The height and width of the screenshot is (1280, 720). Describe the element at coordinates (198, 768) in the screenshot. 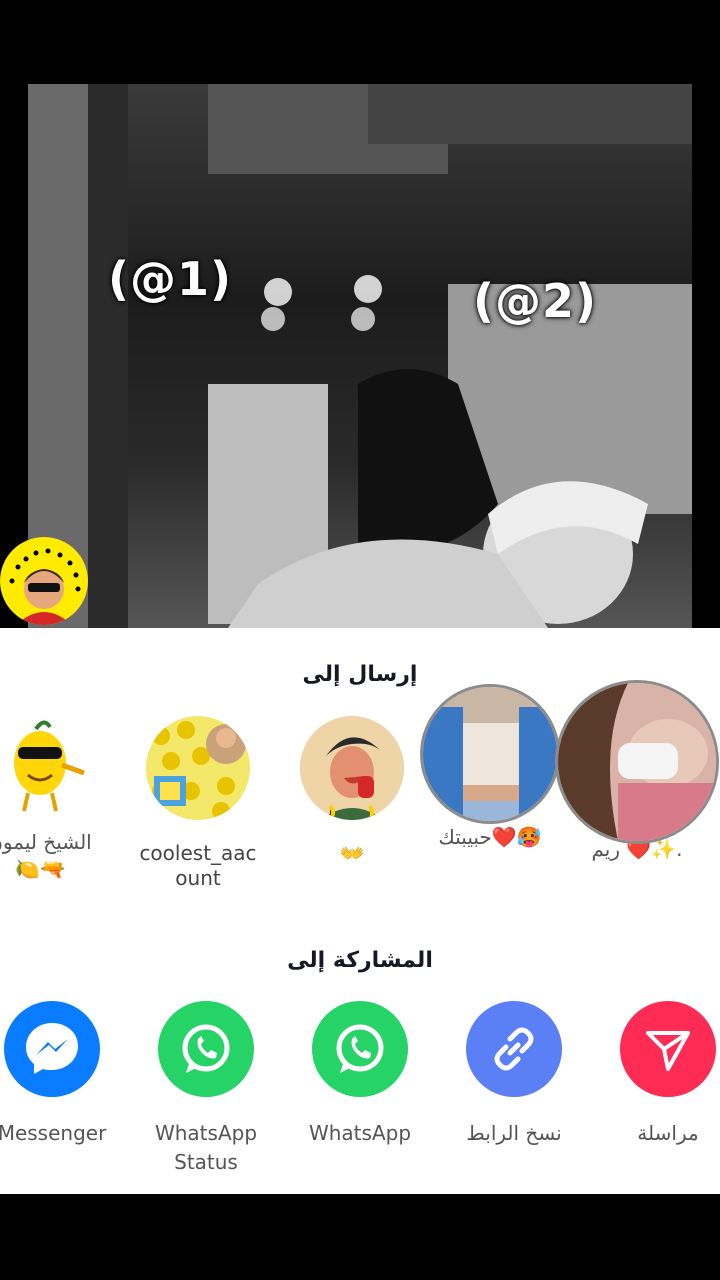

I see `spongebob-collage-avatar` at that location.